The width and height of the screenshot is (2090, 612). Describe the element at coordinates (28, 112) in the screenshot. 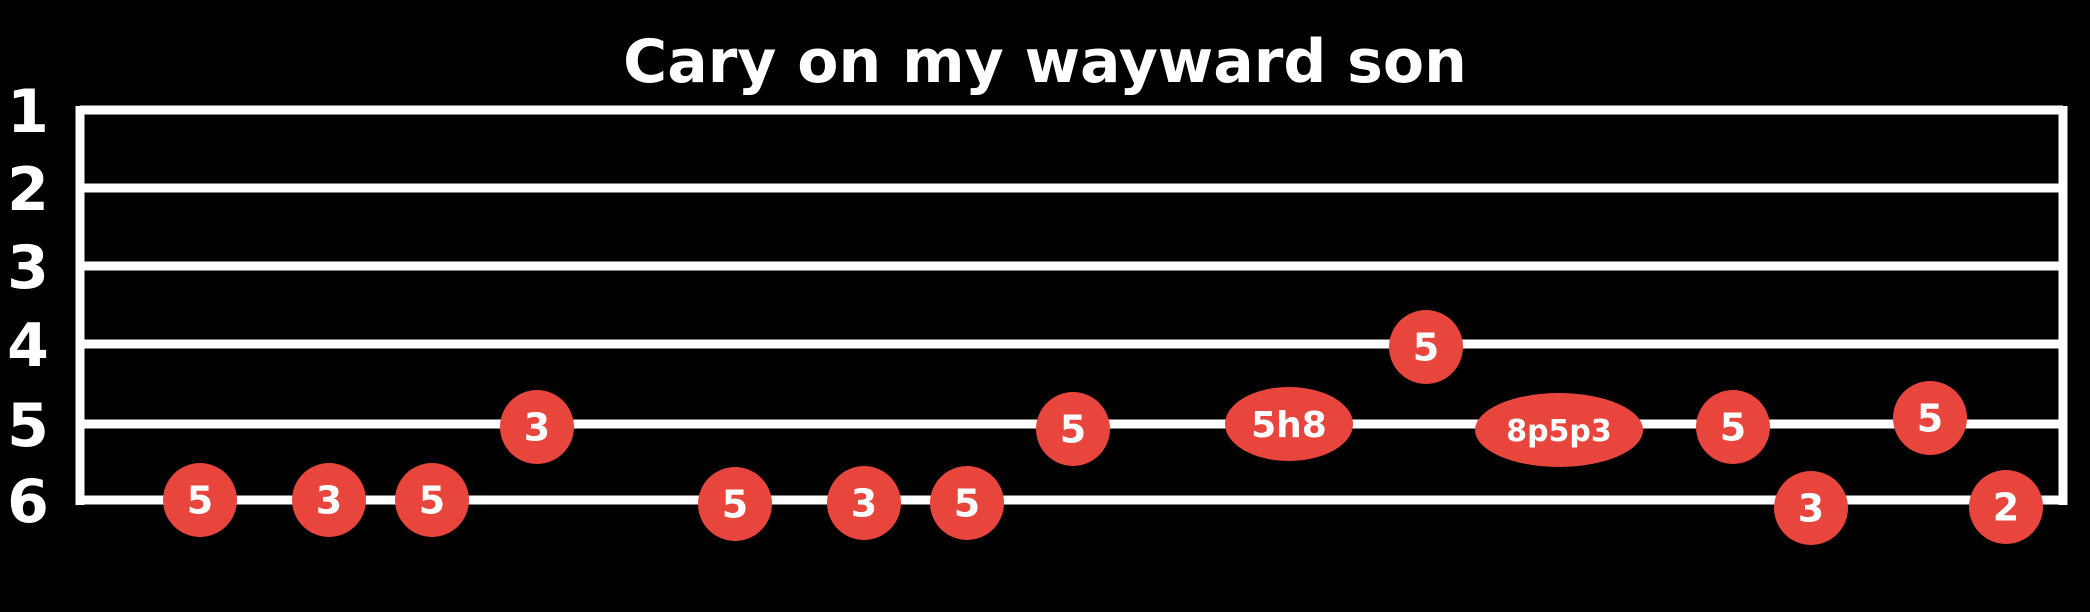

I see `string-number-1: 1` at that location.